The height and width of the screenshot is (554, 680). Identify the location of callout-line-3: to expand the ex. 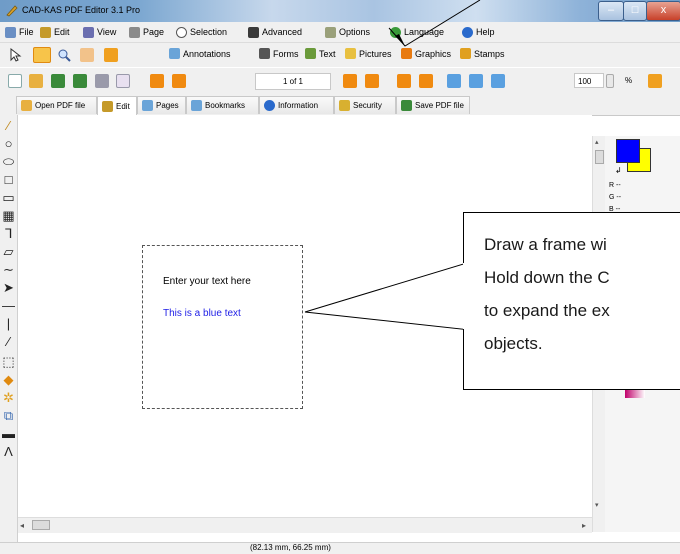
(547, 310).